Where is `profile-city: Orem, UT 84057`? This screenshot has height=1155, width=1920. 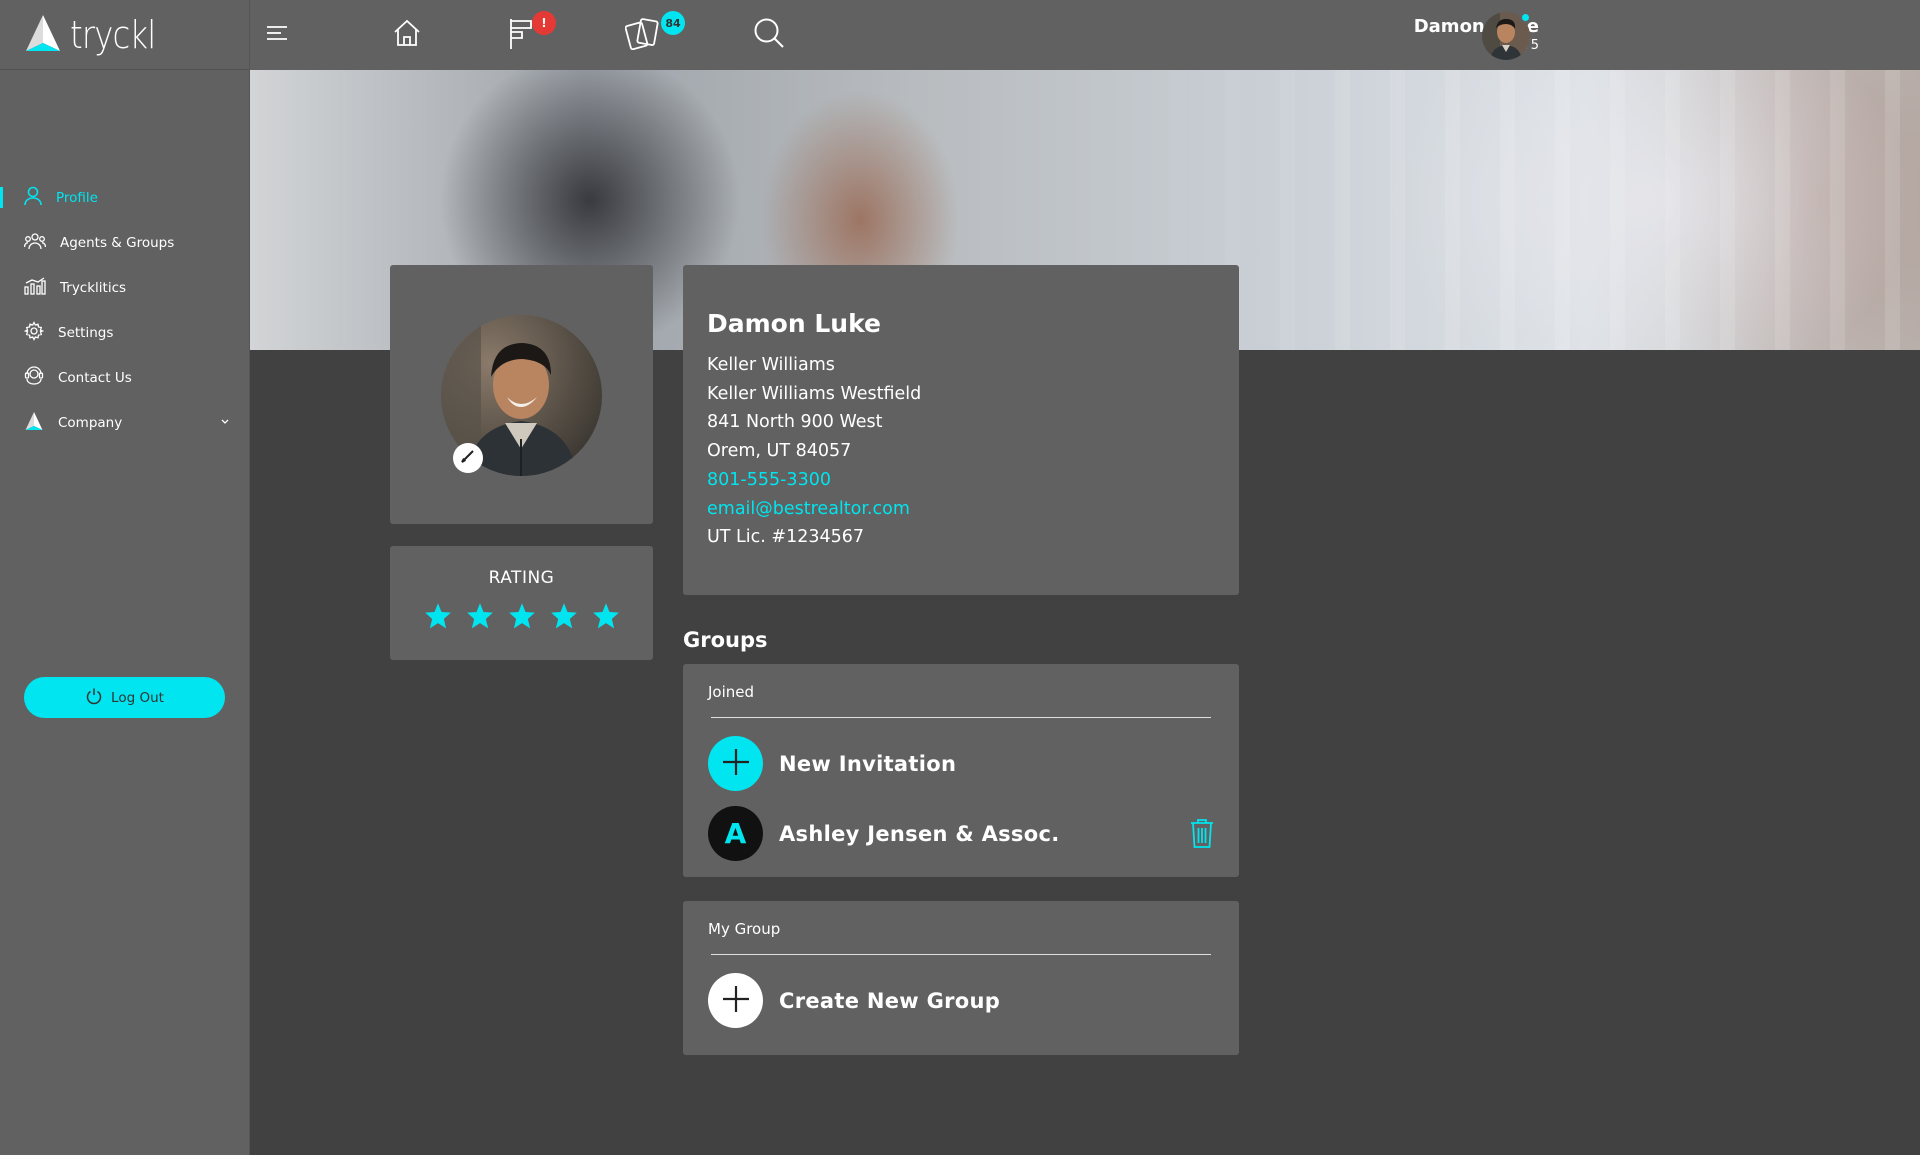 profile-city: Orem, UT 84057 is located at coordinates (779, 451).